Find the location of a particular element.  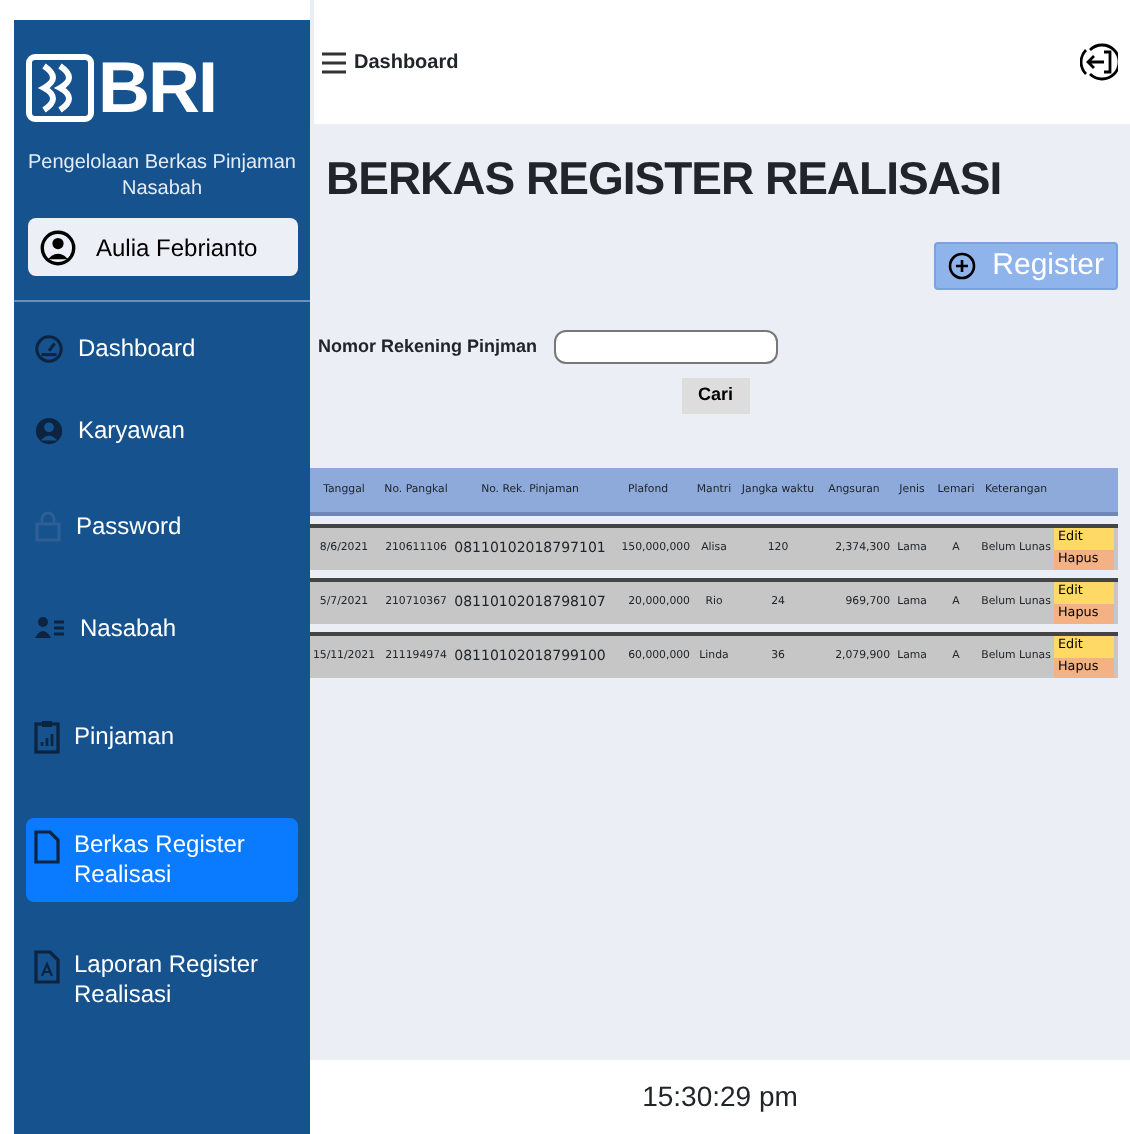

logo-text: BRI is located at coordinates (157, 88).